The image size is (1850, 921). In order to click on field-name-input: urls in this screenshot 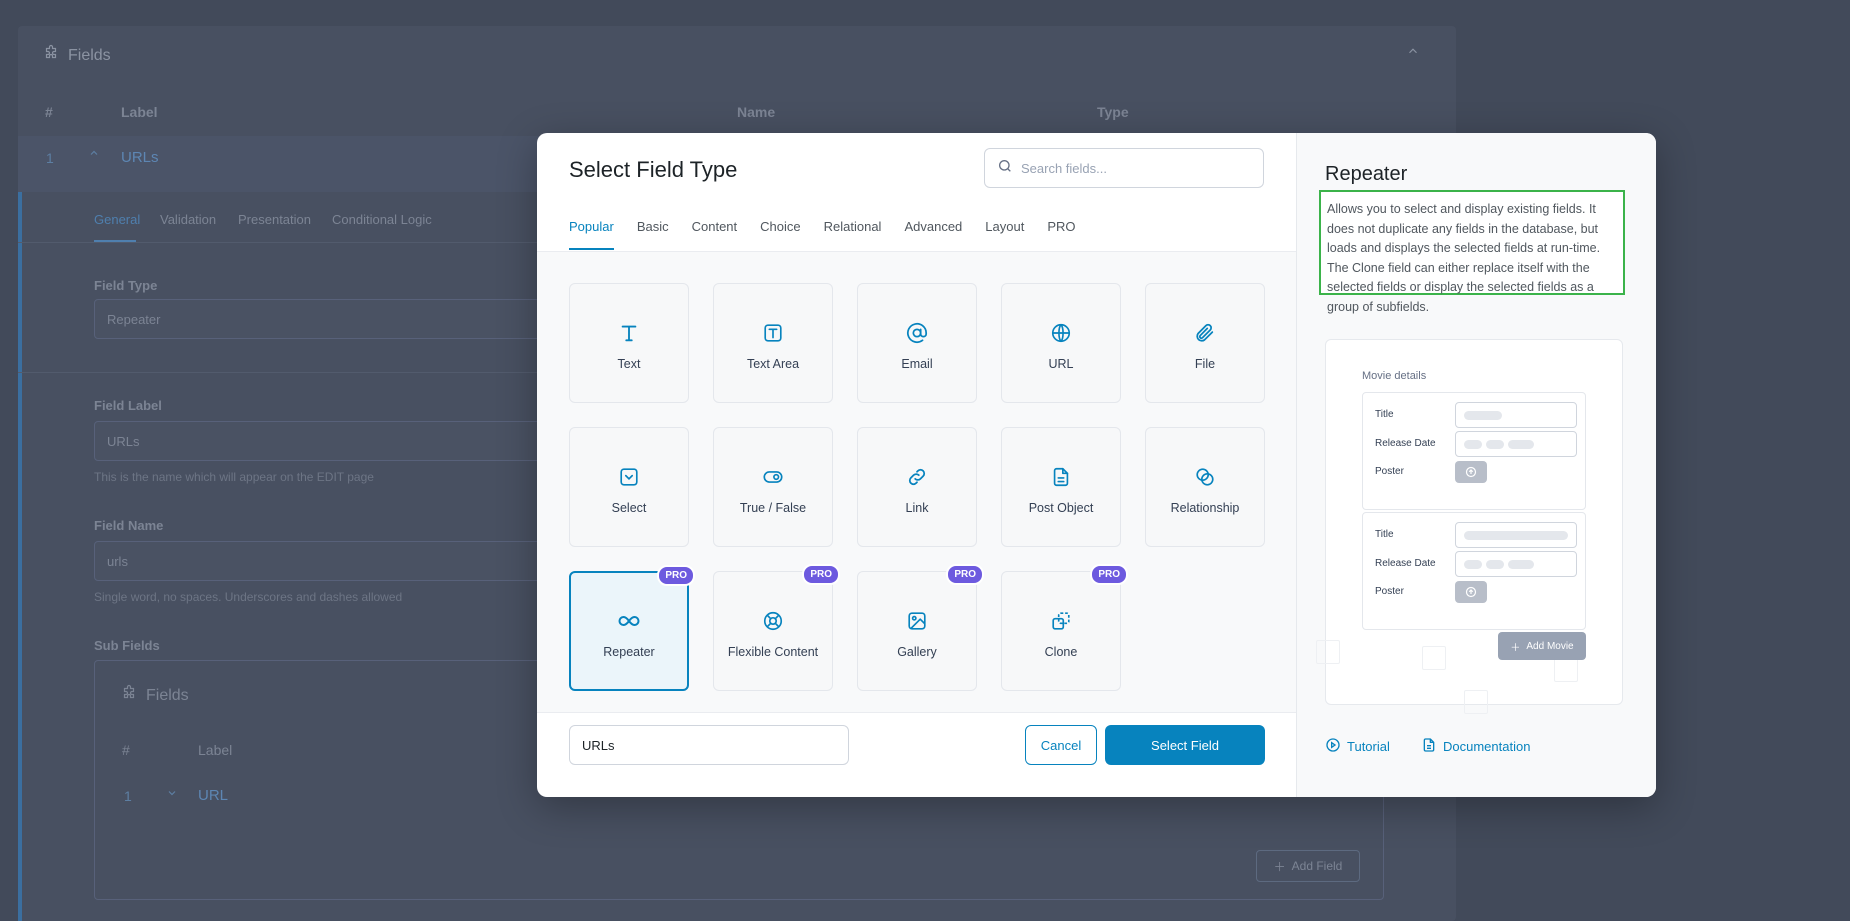, I will do `click(324, 561)`.